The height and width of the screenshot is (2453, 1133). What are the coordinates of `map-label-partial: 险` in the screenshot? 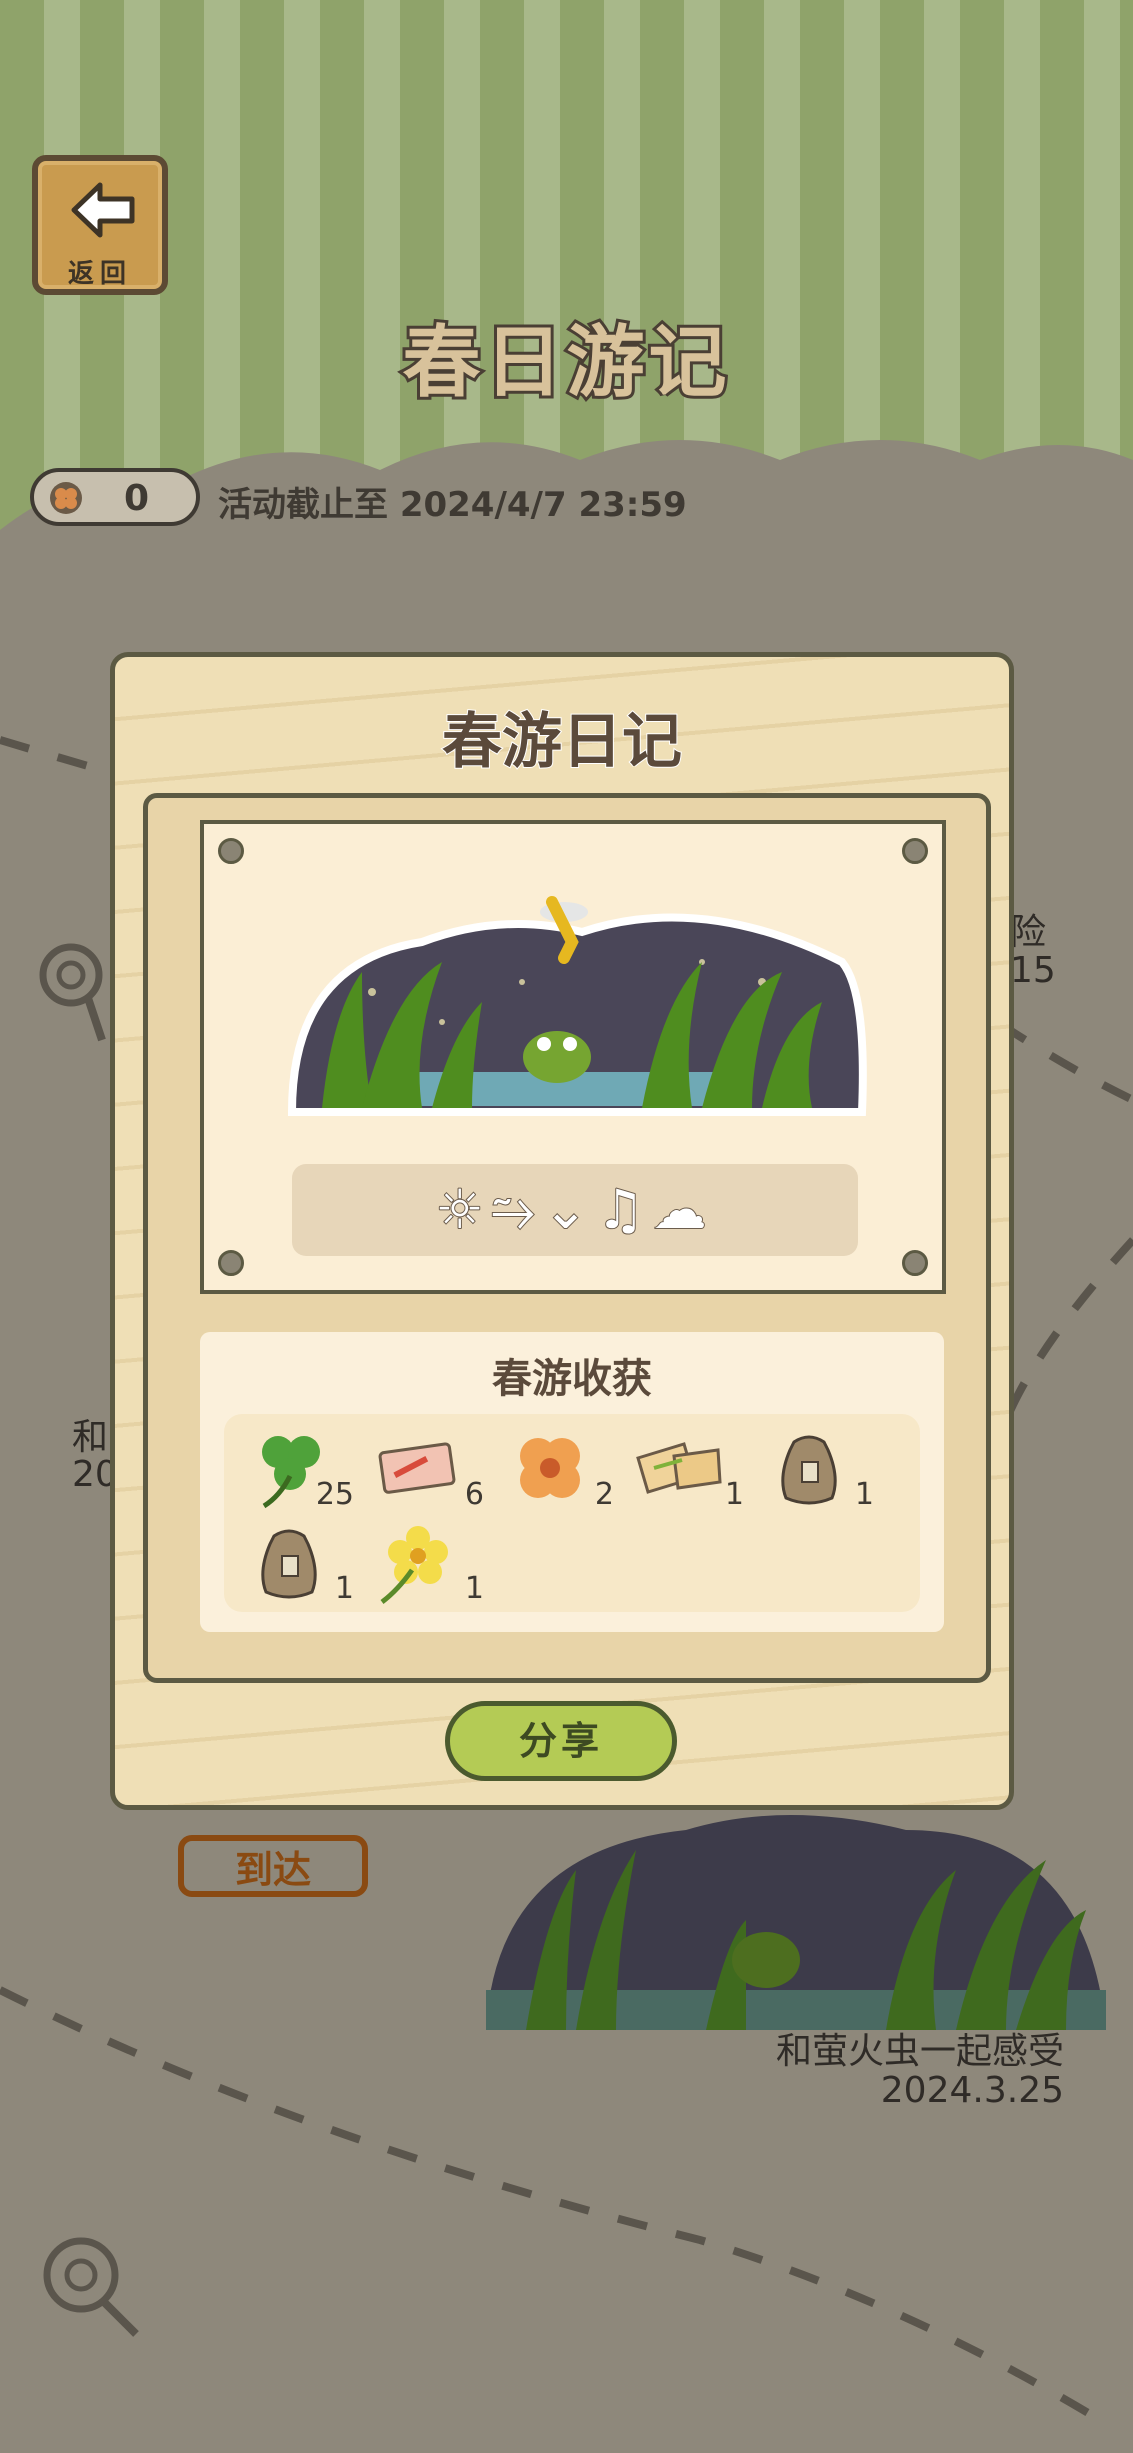 It's located at (1028, 932).